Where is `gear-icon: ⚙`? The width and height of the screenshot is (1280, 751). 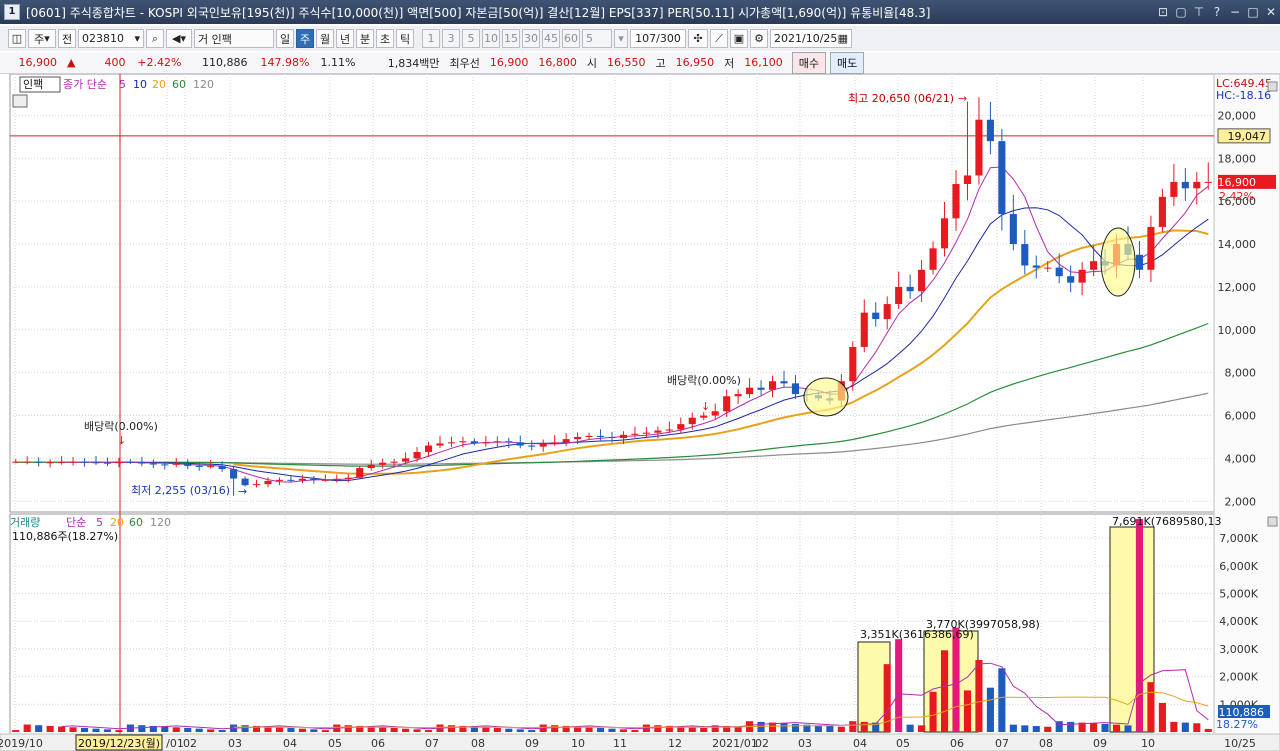 gear-icon: ⚙ is located at coordinates (759, 38).